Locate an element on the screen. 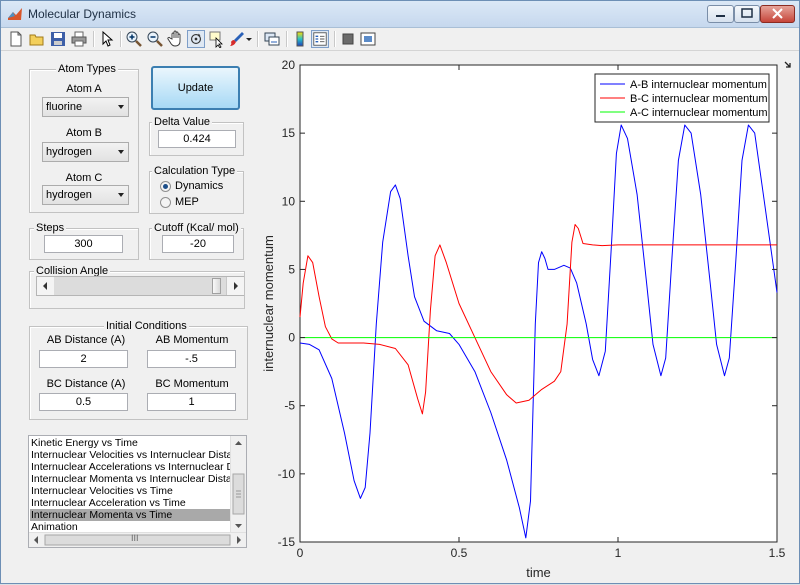 This screenshot has width=800, height=585. y-tick-label: 0 is located at coordinates (291, 338).